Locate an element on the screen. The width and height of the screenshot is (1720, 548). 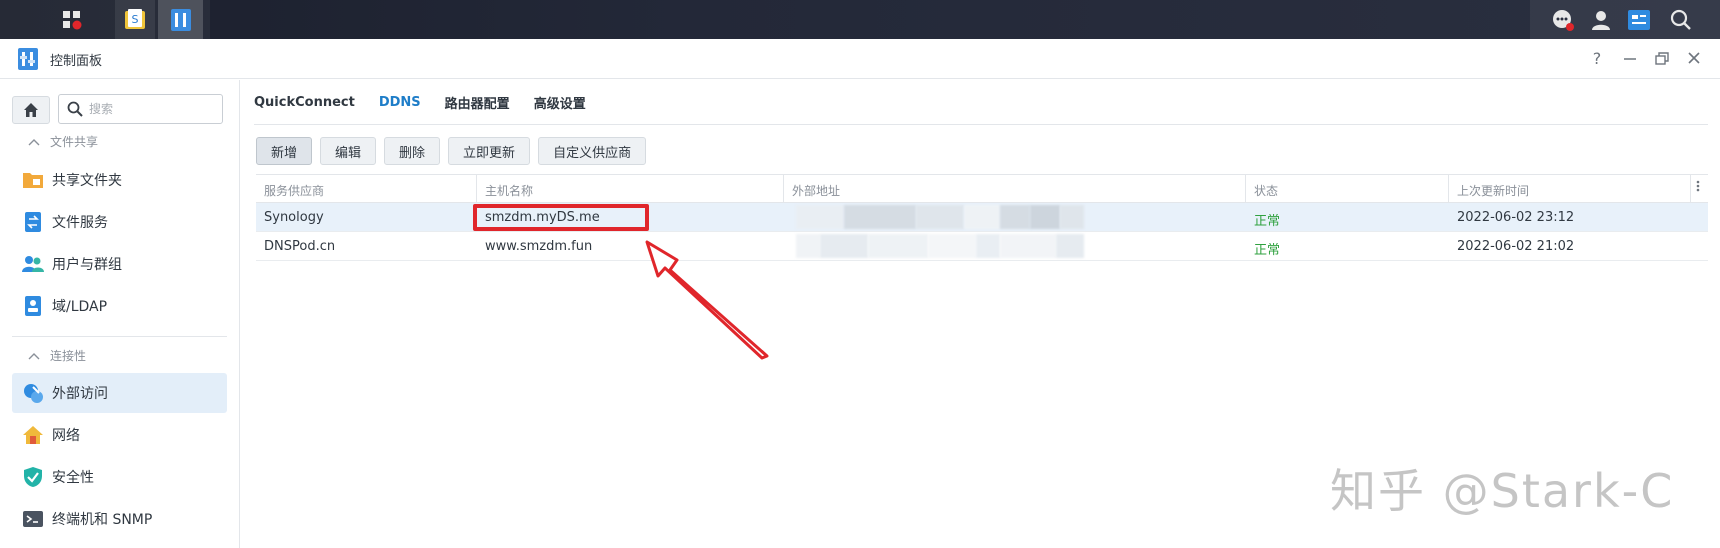
delete-button: 删除 is located at coordinates (412, 151).